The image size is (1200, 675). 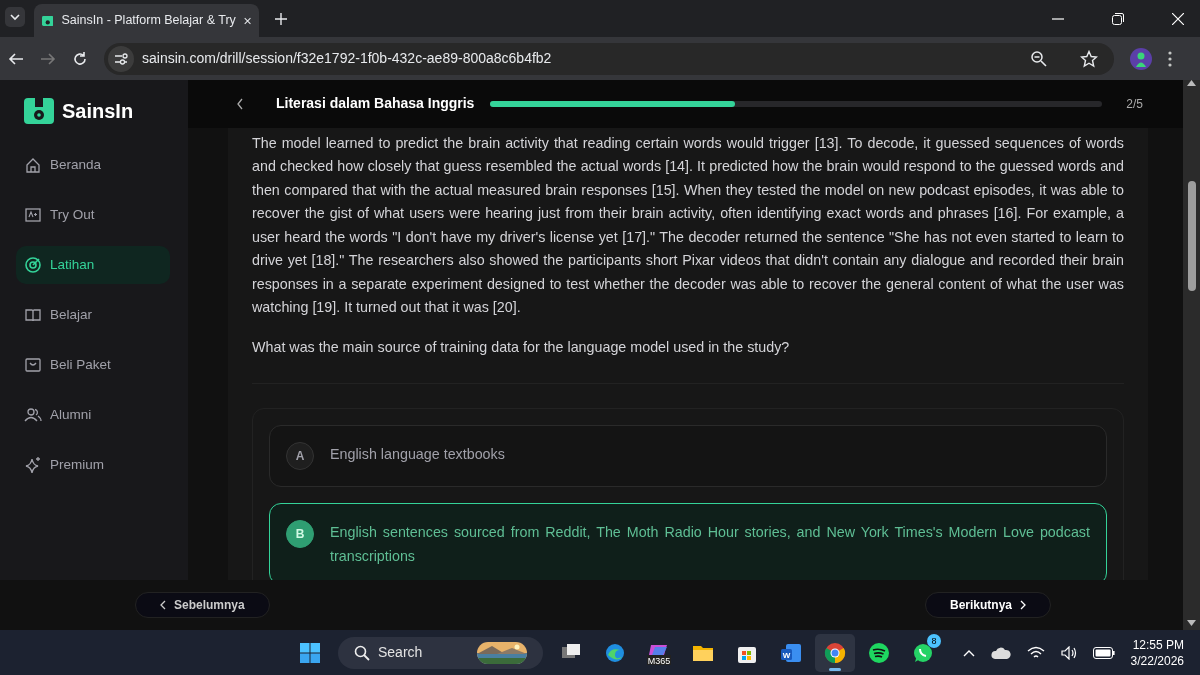 I want to click on browser-tab: SainsIn - Platform Belajar & Try, so click(x=146, y=20).